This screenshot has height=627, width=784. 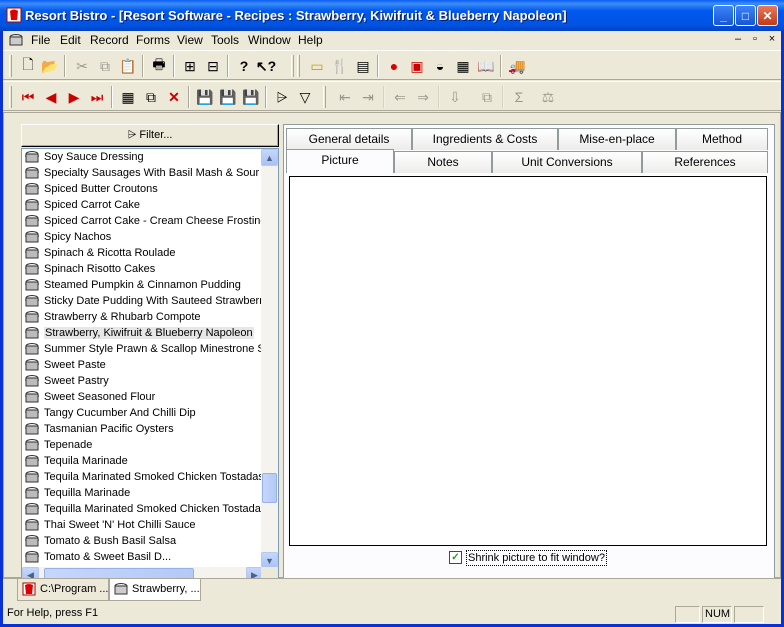 What do you see at coordinates (51, 97) in the screenshot?
I see `prev-record-icon: ◀` at bounding box center [51, 97].